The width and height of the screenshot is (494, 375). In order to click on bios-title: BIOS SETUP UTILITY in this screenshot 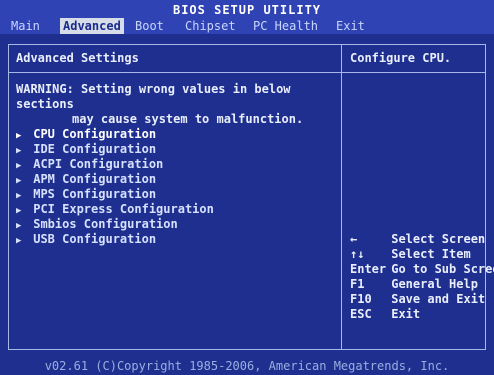, I will do `click(247, 10)`.